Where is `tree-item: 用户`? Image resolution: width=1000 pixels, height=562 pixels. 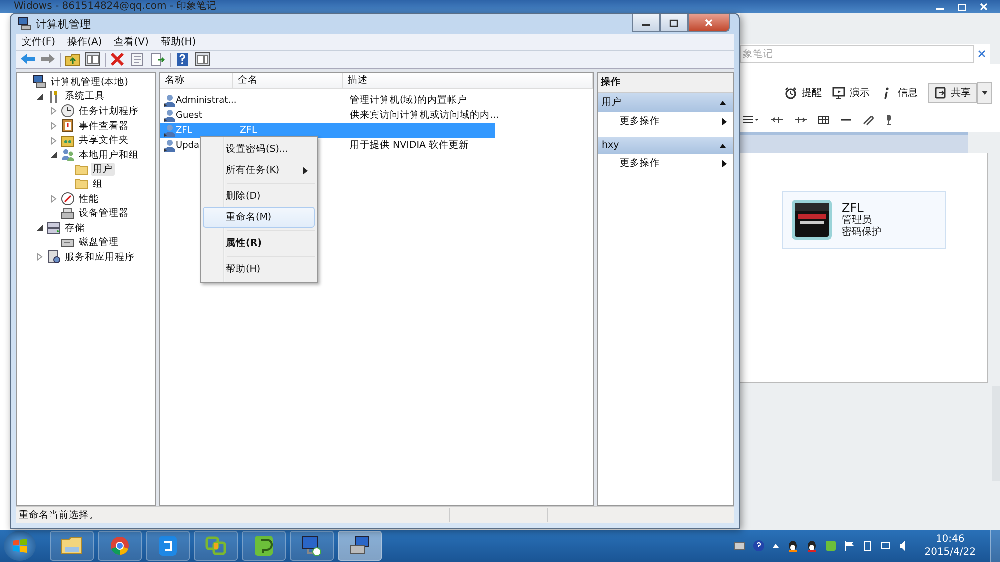 tree-item: 用户 is located at coordinates (103, 169).